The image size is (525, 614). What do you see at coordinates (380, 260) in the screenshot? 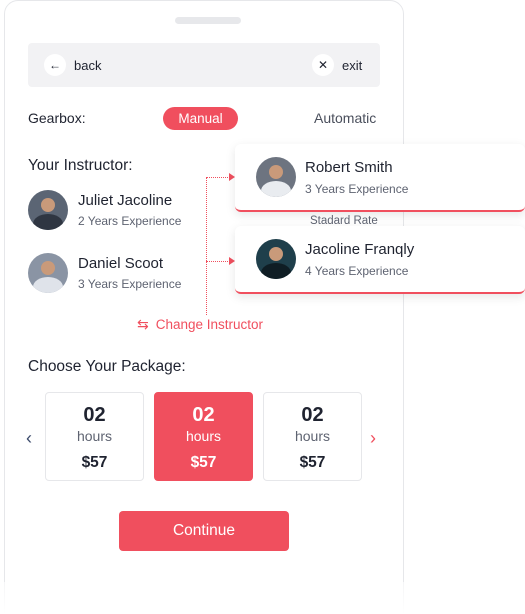
I see `instructor-option-card: Jacoline Franqly 4 Years Experience` at bounding box center [380, 260].